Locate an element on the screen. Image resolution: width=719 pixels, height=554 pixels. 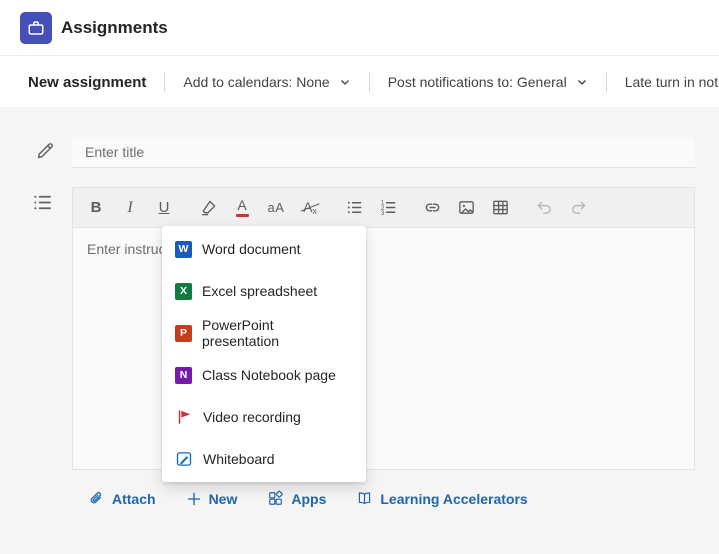
menu-item-word-document: W Word document is located at coordinates (264, 249).